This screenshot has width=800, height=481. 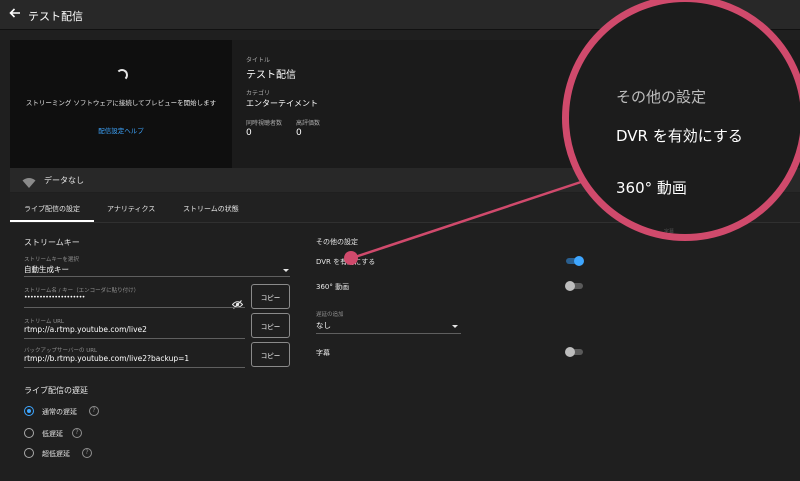 What do you see at coordinates (55, 16) in the screenshot?
I see `page-title: テスト配信` at bounding box center [55, 16].